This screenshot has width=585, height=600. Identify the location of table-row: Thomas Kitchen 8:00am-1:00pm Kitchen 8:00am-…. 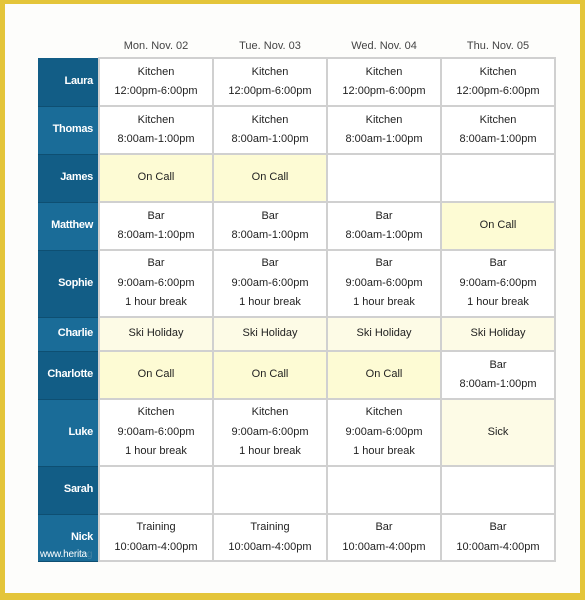
(297, 130).